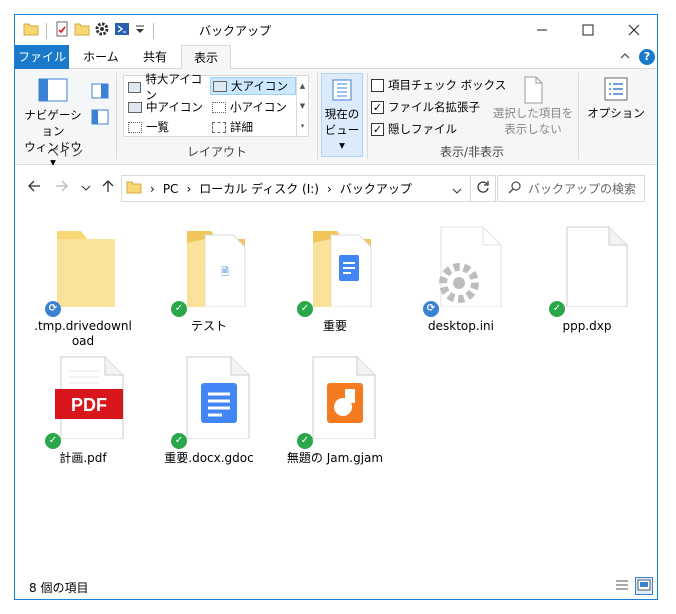 This screenshot has width=676, height=614. I want to click on hidden-files-checkbox: ✓, so click(377, 129).